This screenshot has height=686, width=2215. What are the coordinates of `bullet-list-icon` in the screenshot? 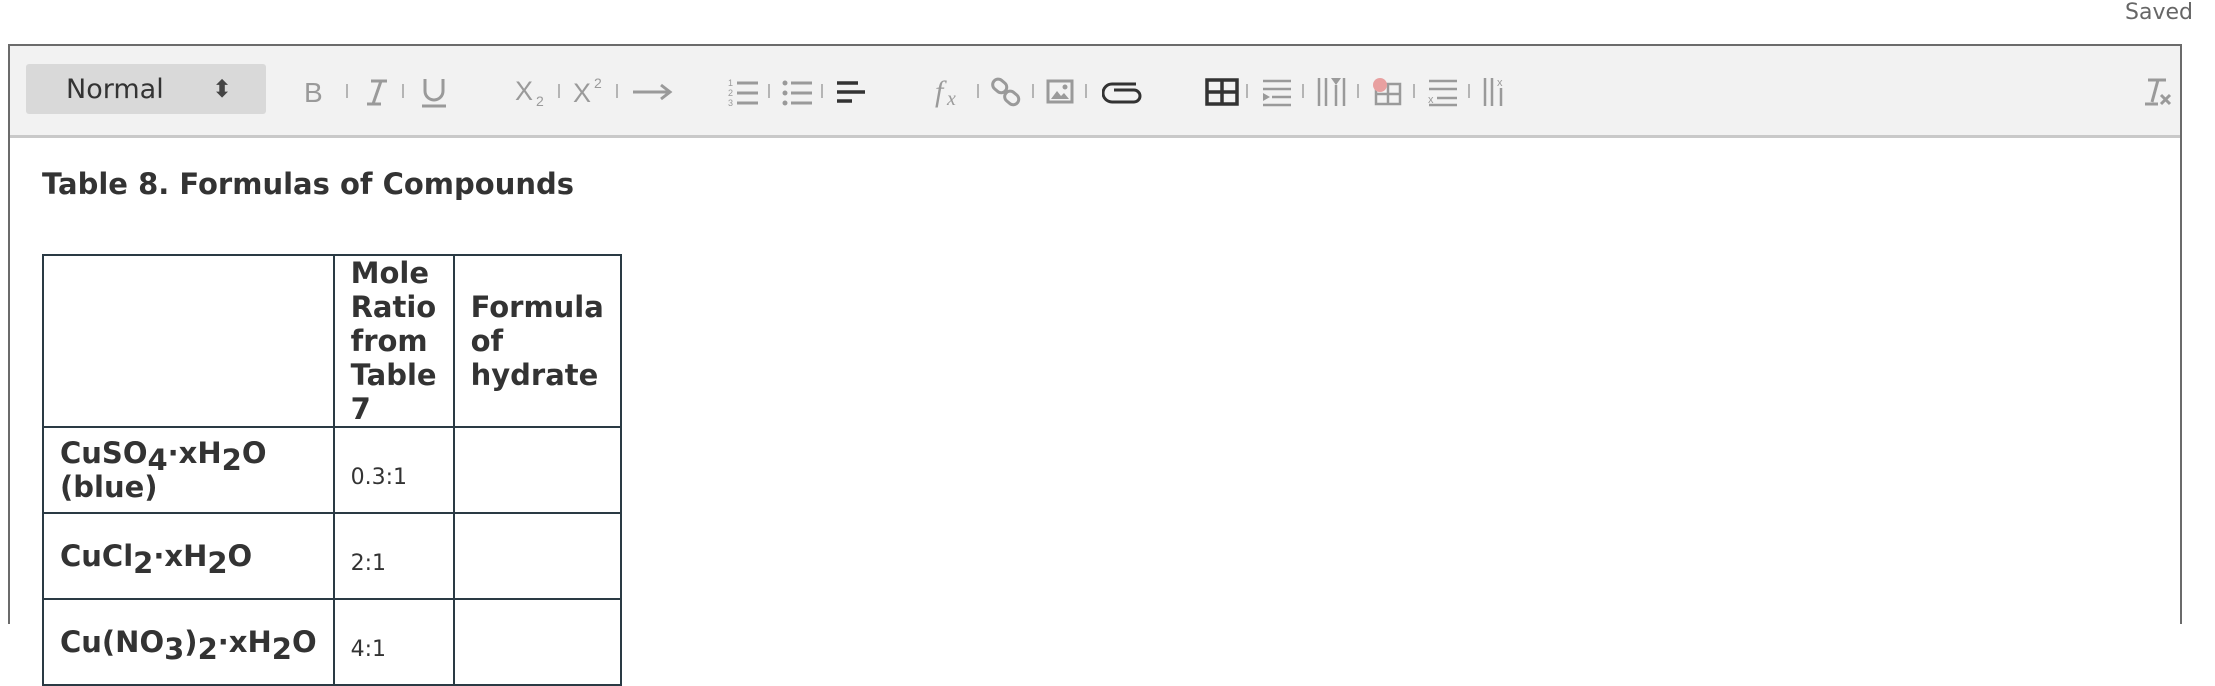 It's located at (797, 93).